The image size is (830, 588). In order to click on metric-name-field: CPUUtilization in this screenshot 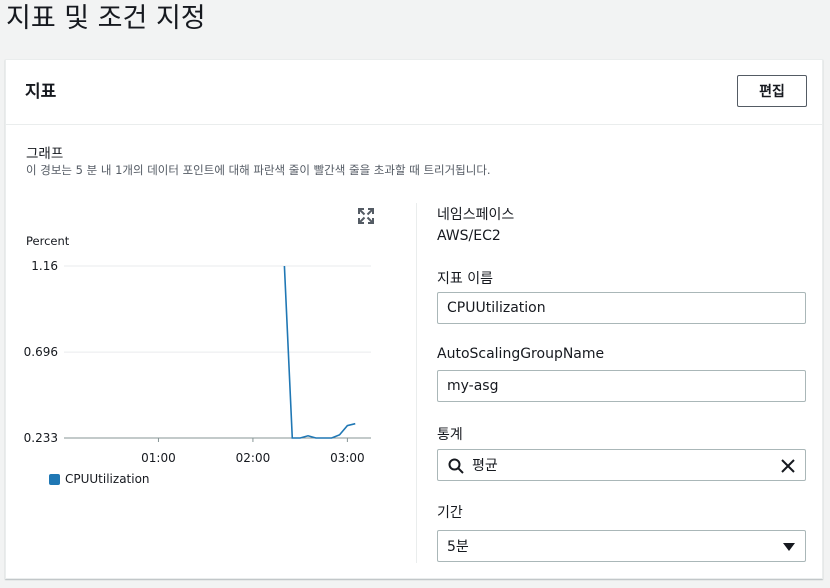, I will do `click(621, 308)`.